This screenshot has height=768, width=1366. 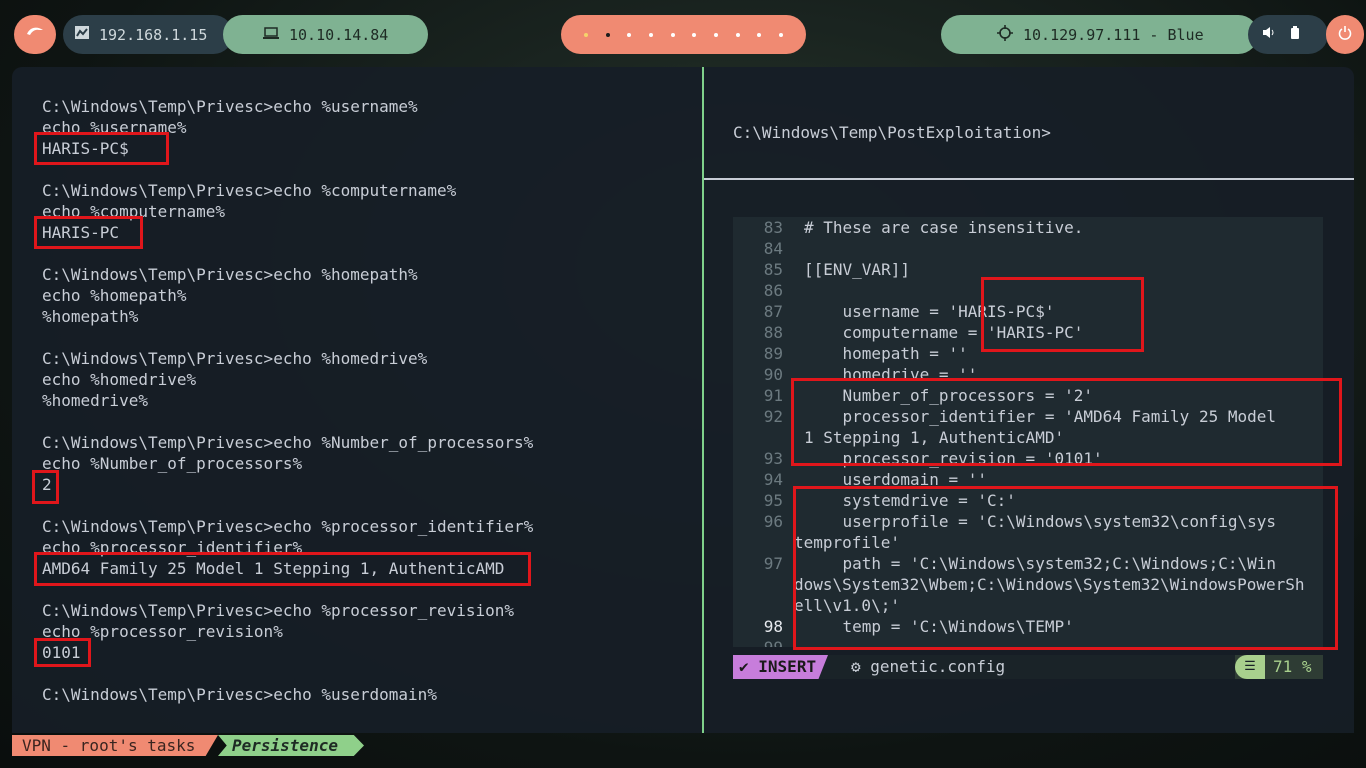 What do you see at coordinates (773, 290) in the screenshot?
I see `line-number: 86` at bounding box center [773, 290].